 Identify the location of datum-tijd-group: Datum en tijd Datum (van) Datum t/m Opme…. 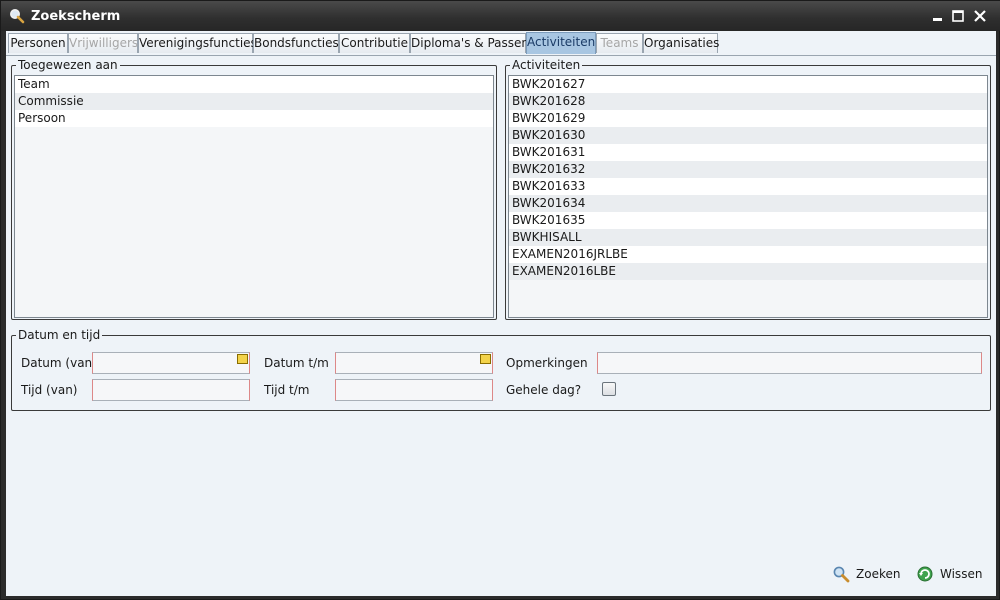
(501, 369).